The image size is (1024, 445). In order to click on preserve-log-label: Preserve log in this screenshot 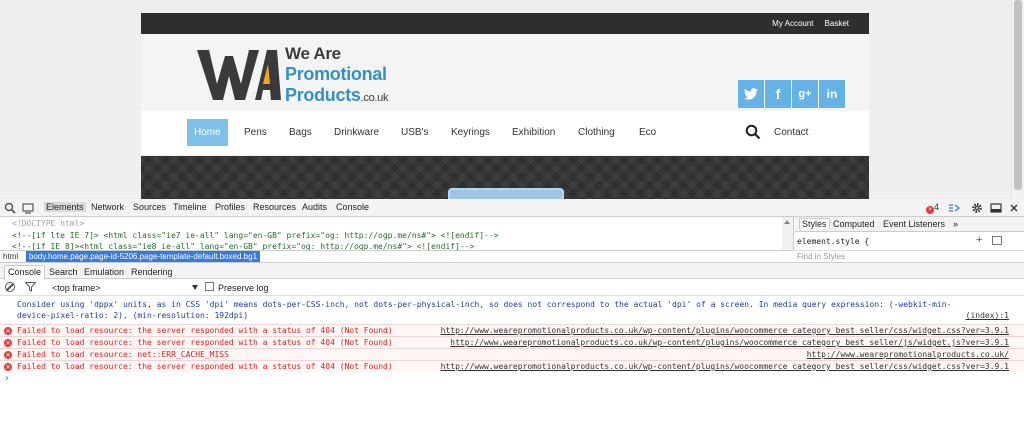, I will do `click(243, 288)`.